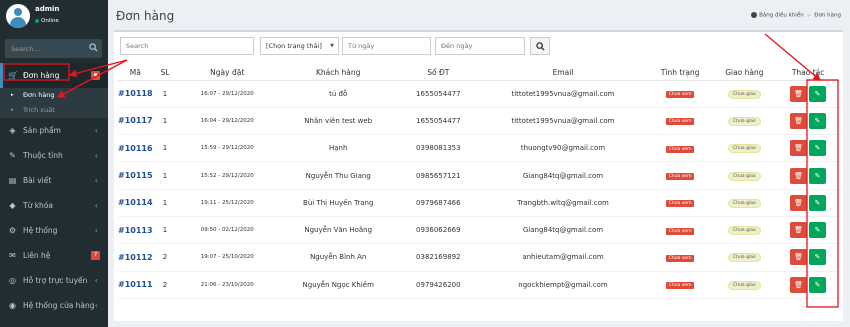 This screenshot has width=850, height=327. I want to click on submenu-orders: ▸ Đơn hàng ▸ Trích xuất, so click(54, 103).